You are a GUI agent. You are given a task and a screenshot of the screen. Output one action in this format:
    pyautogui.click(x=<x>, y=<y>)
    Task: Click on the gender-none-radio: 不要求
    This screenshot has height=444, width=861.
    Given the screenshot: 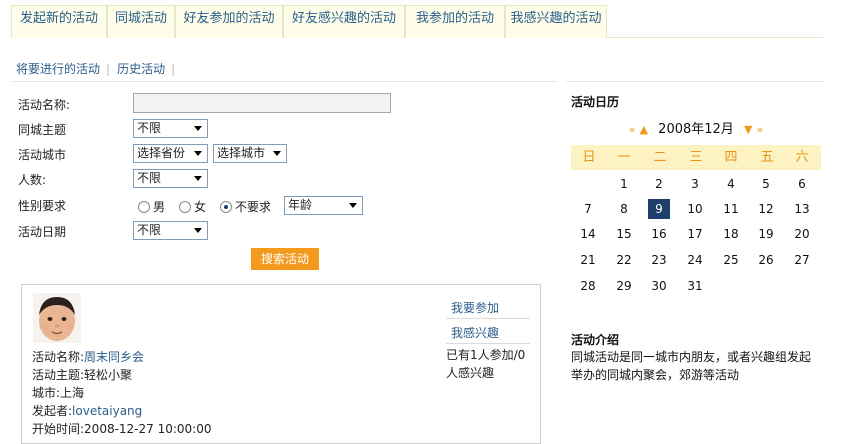 What is the action you would take?
    pyautogui.click(x=245, y=206)
    